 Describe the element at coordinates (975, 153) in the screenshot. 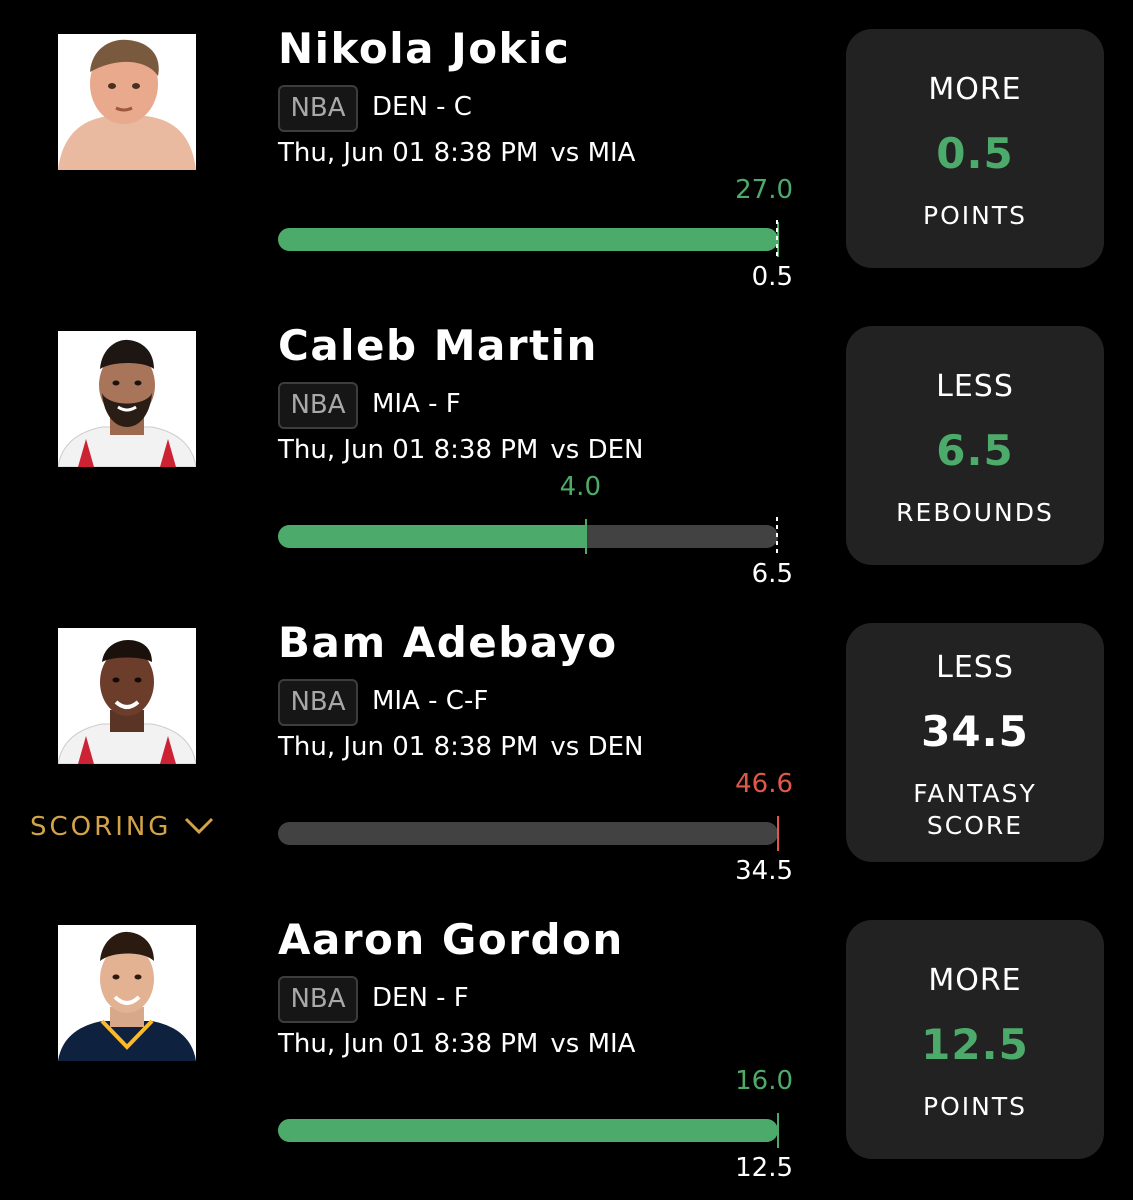

I see `pick-value: 0.5` at that location.